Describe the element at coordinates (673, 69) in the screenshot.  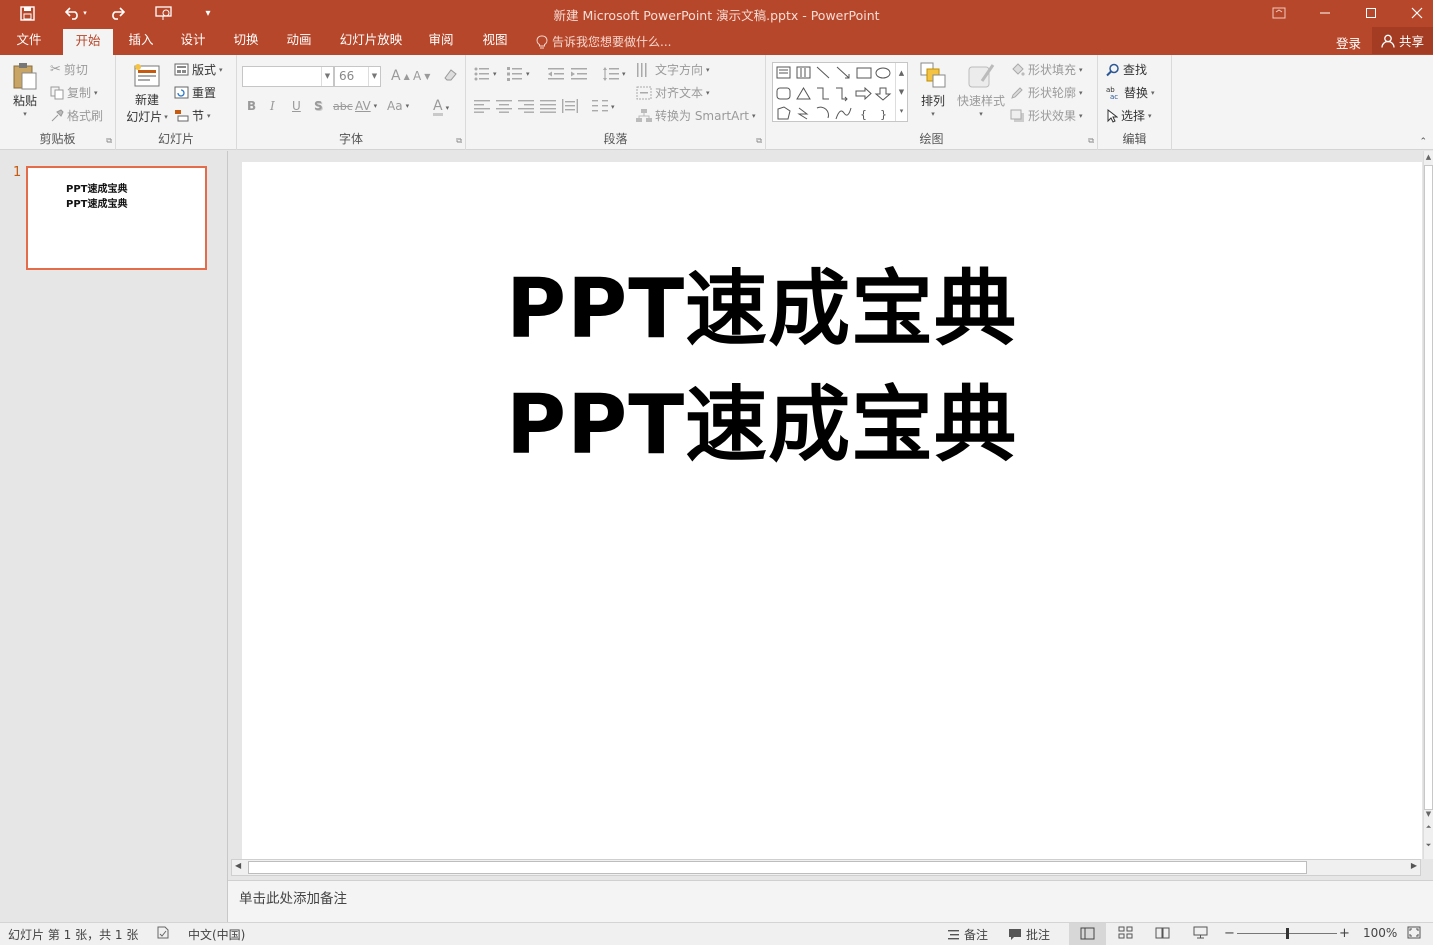
I see `text-direction-button: 文字方向 ▾` at that location.